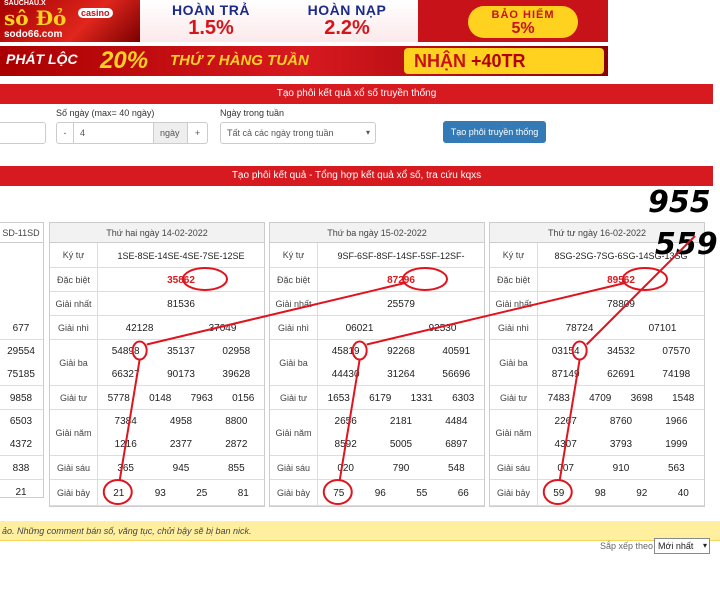 This screenshot has width=720, height=607. I want to click on sort-select-value: Mới nhất, so click(676, 546).